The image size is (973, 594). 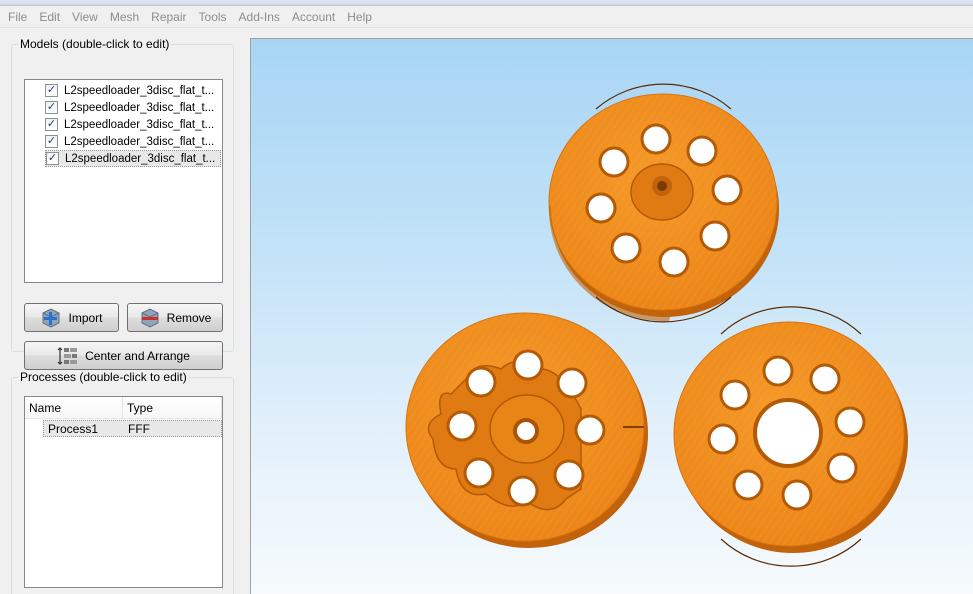 I want to click on disc-bottom-right, so click(x=790, y=436).